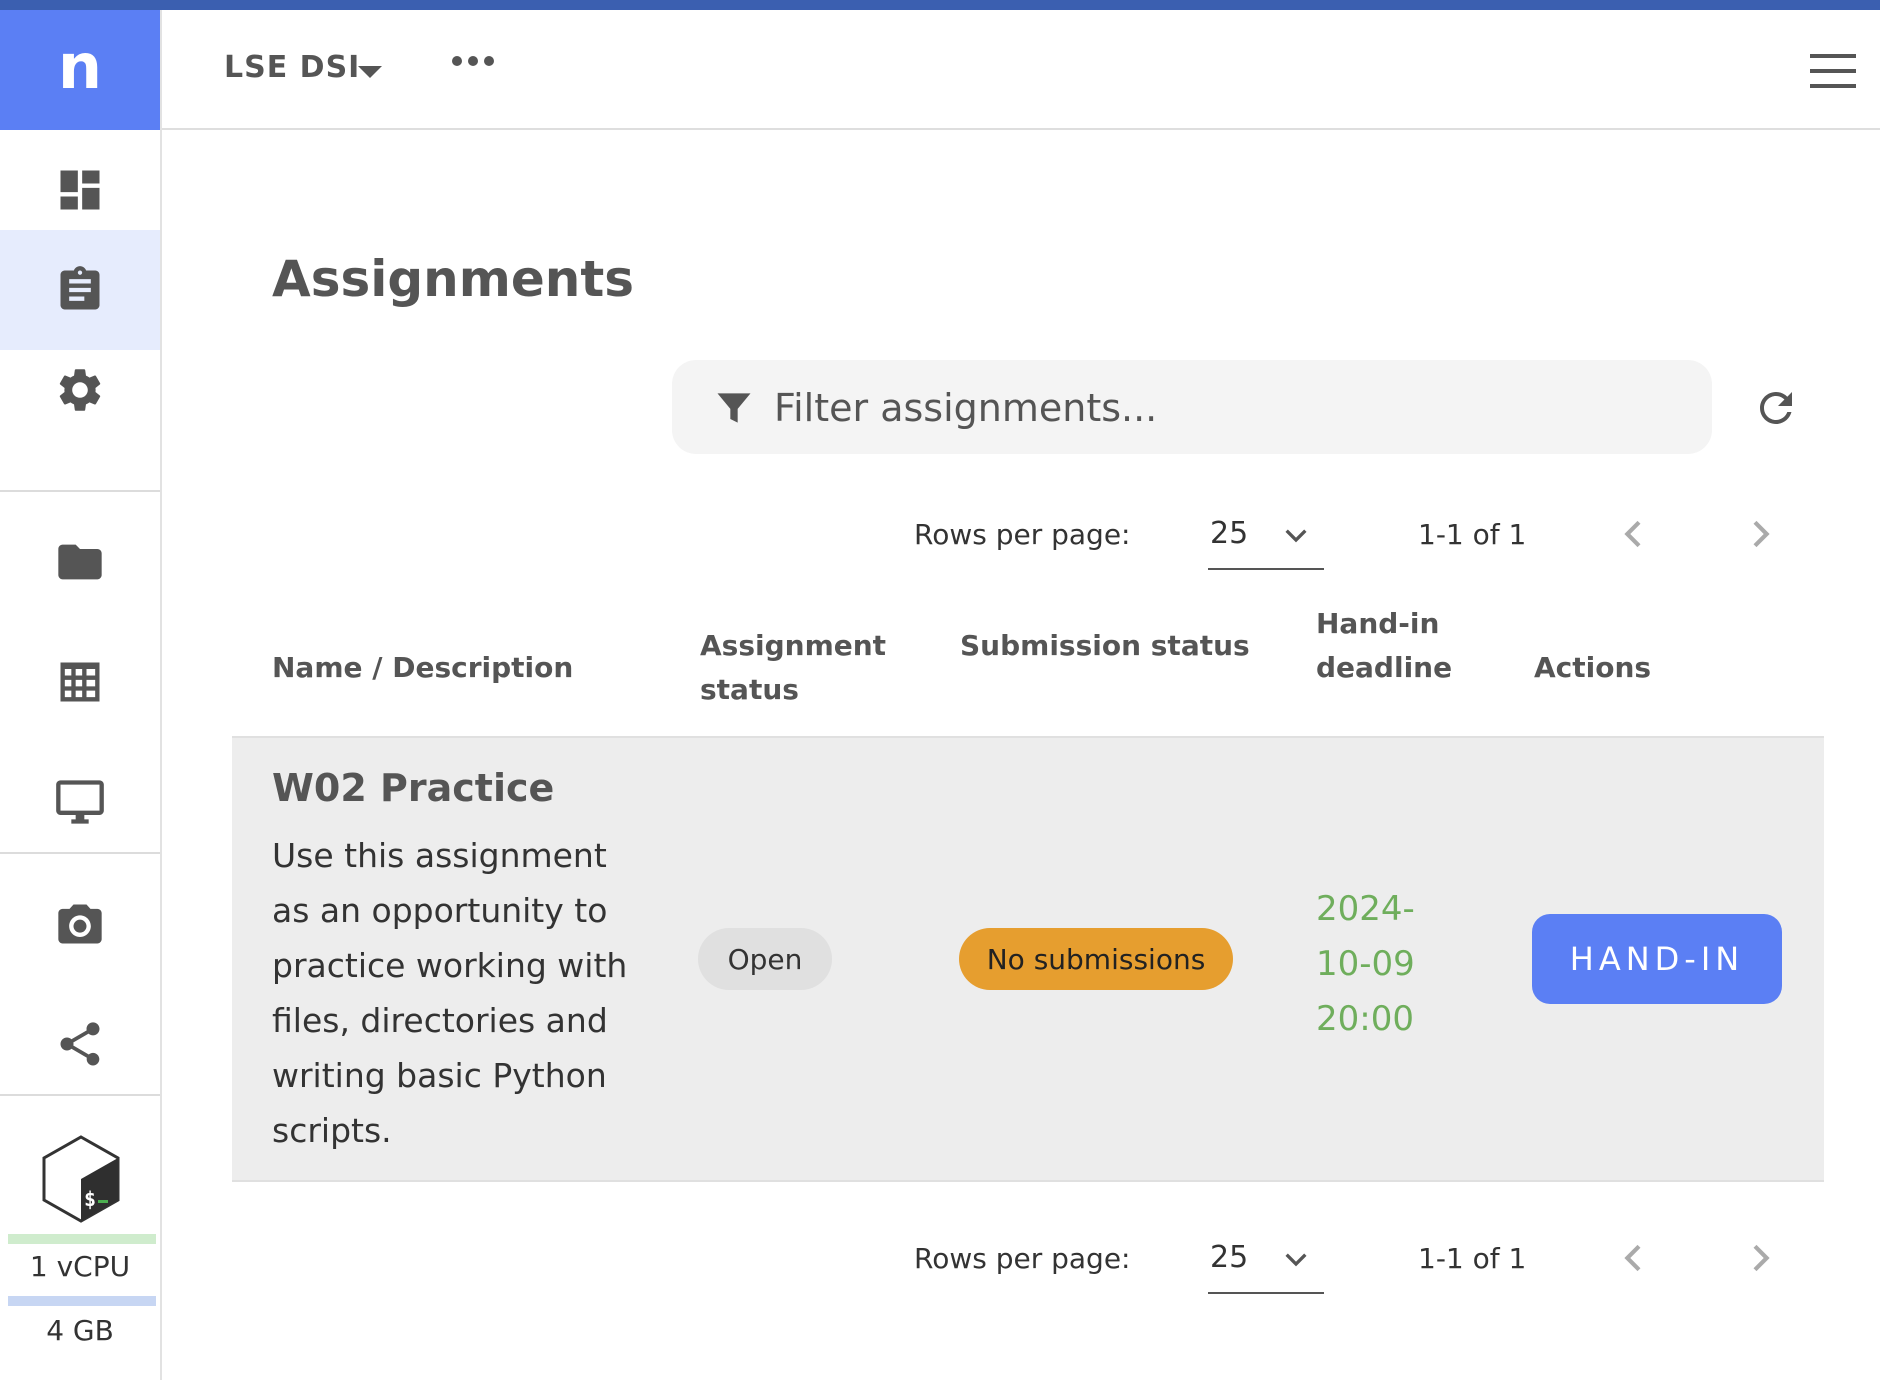 The width and height of the screenshot is (1880, 1380). What do you see at coordinates (473, 61) in the screenshot?
I see `more-options-icon` at bounding box center [473, 61].